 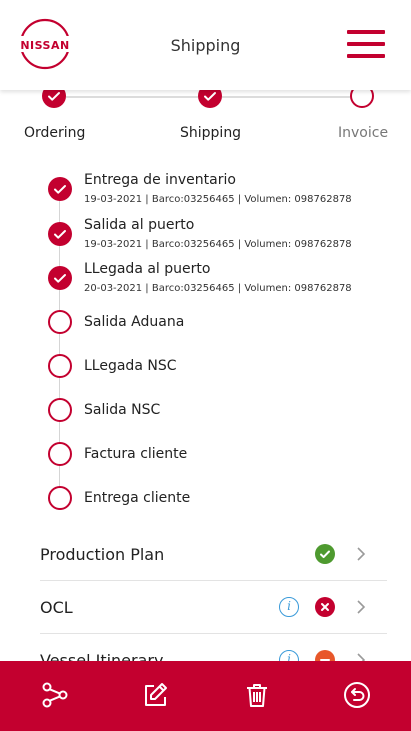 What do you see at coordinates (289, 607) in the screenshot?
I see `info-icon: i` at bounding box center [289, 607].